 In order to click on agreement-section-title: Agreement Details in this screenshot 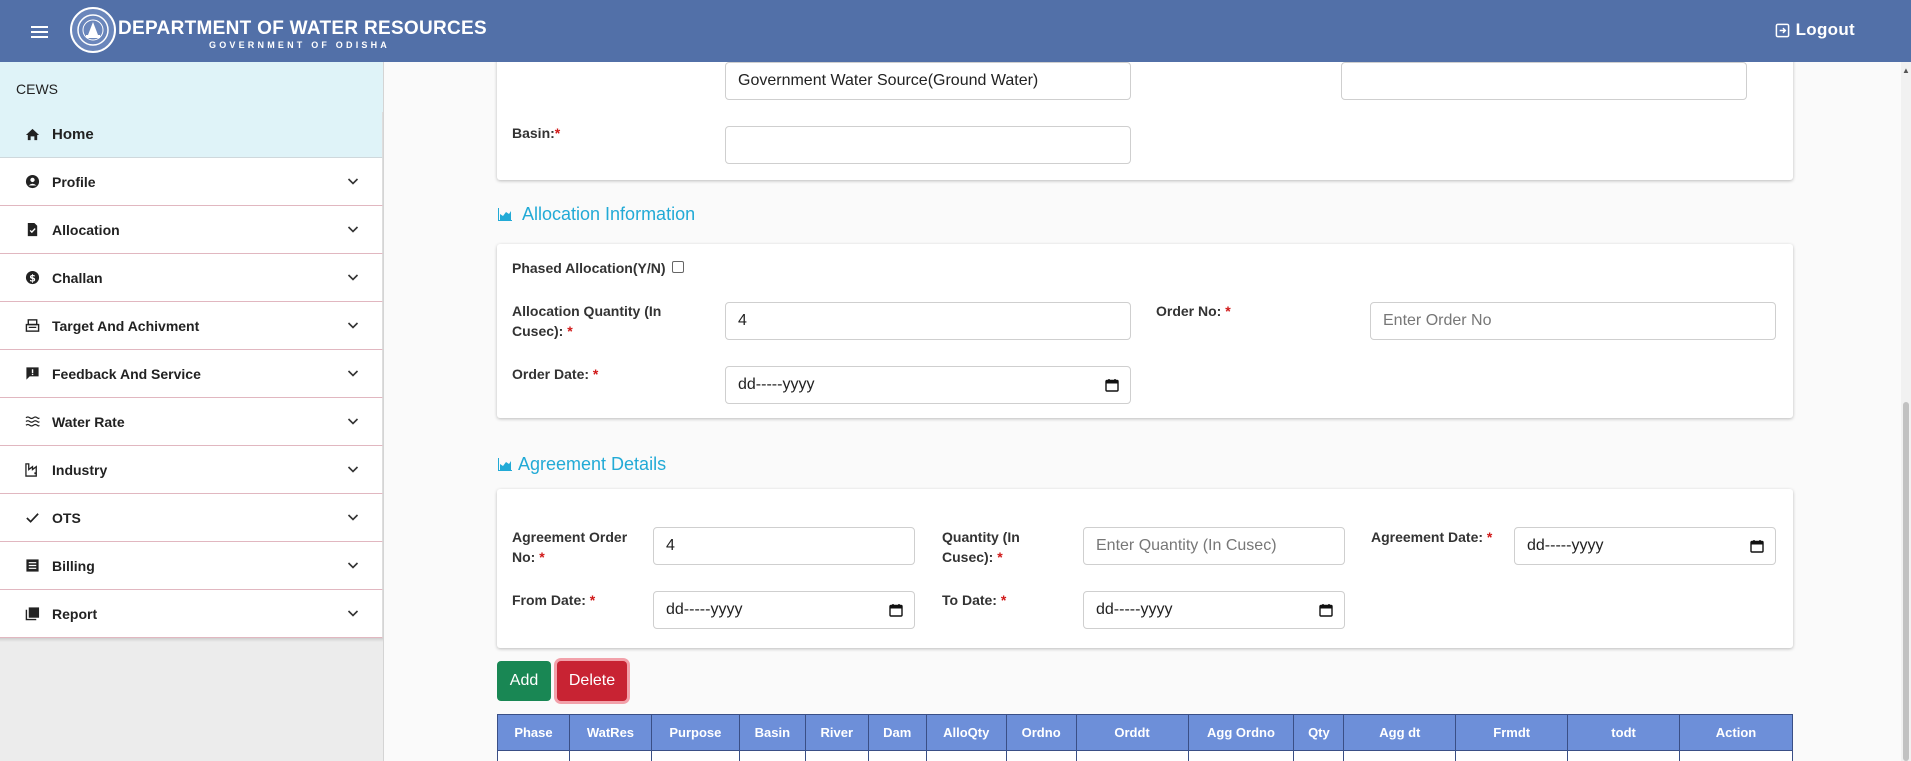, I will do `click(582, 464)`.